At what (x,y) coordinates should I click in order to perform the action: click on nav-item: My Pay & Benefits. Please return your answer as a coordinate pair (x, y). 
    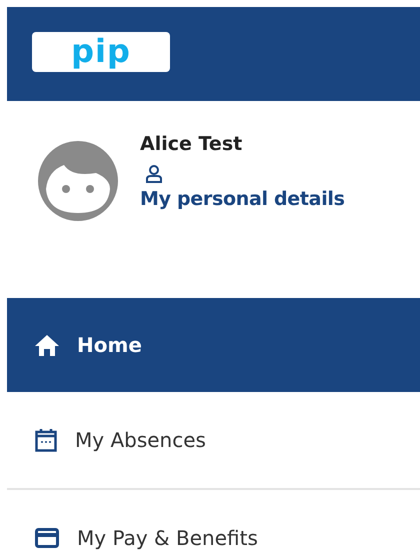
    Looking at the image, I should click on (213, 523).